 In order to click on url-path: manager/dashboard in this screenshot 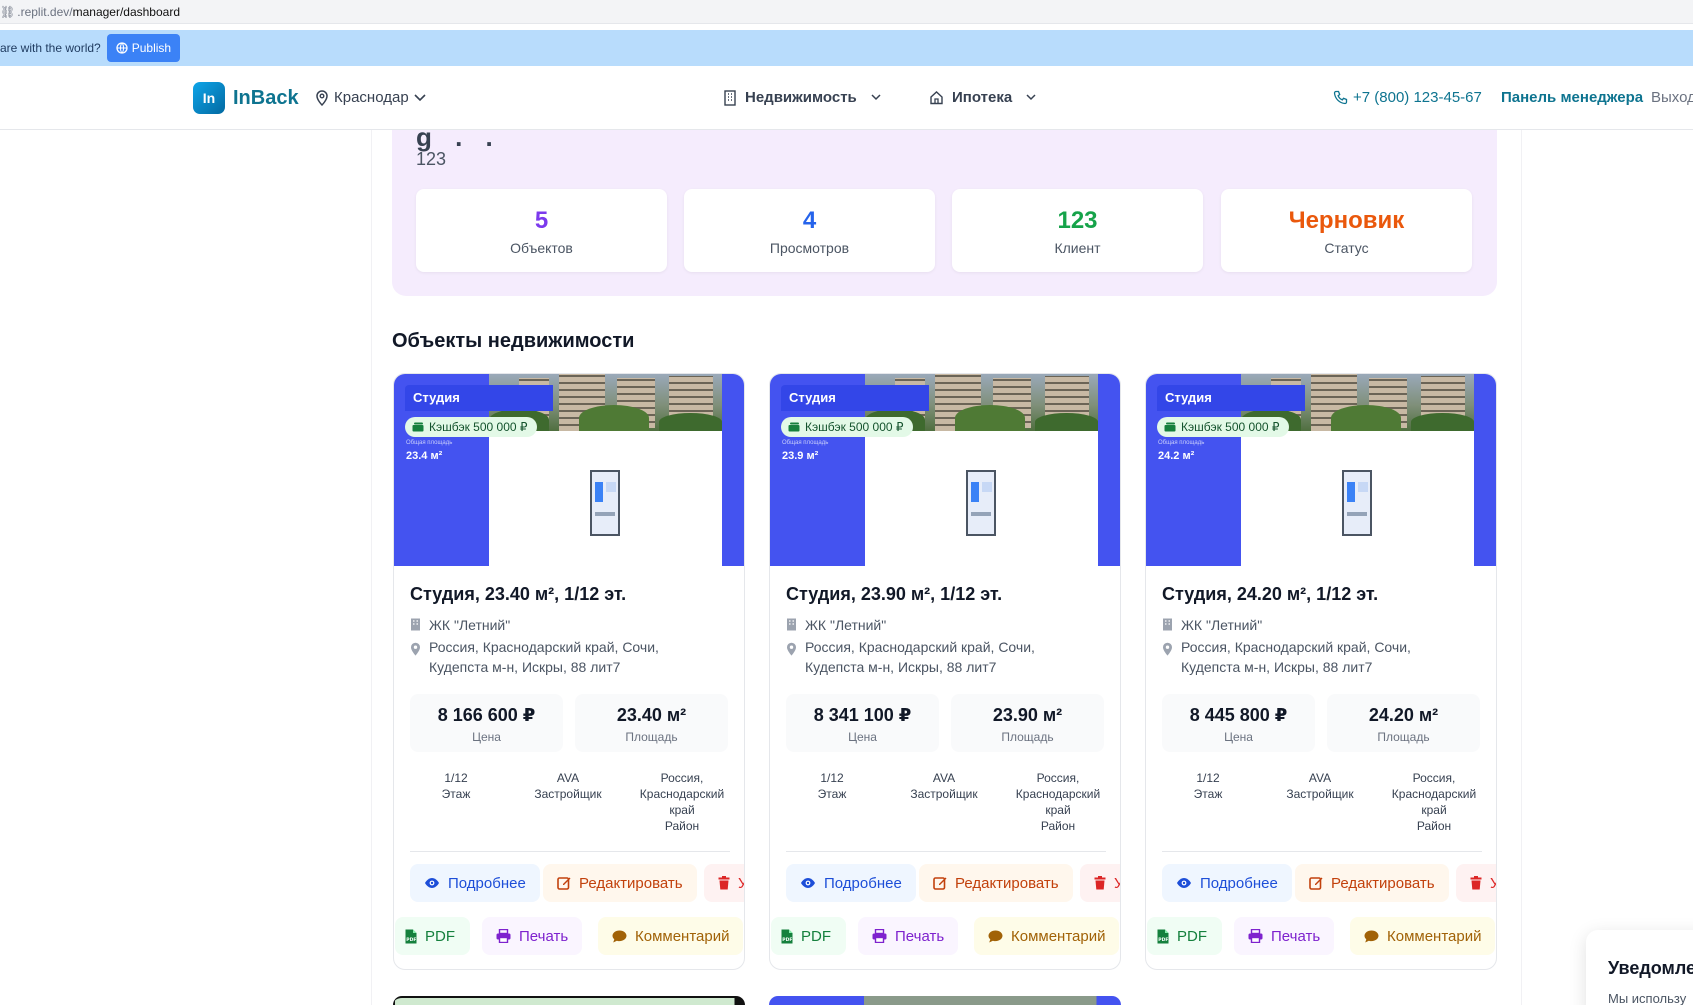, I will do `click(126, 11)`.